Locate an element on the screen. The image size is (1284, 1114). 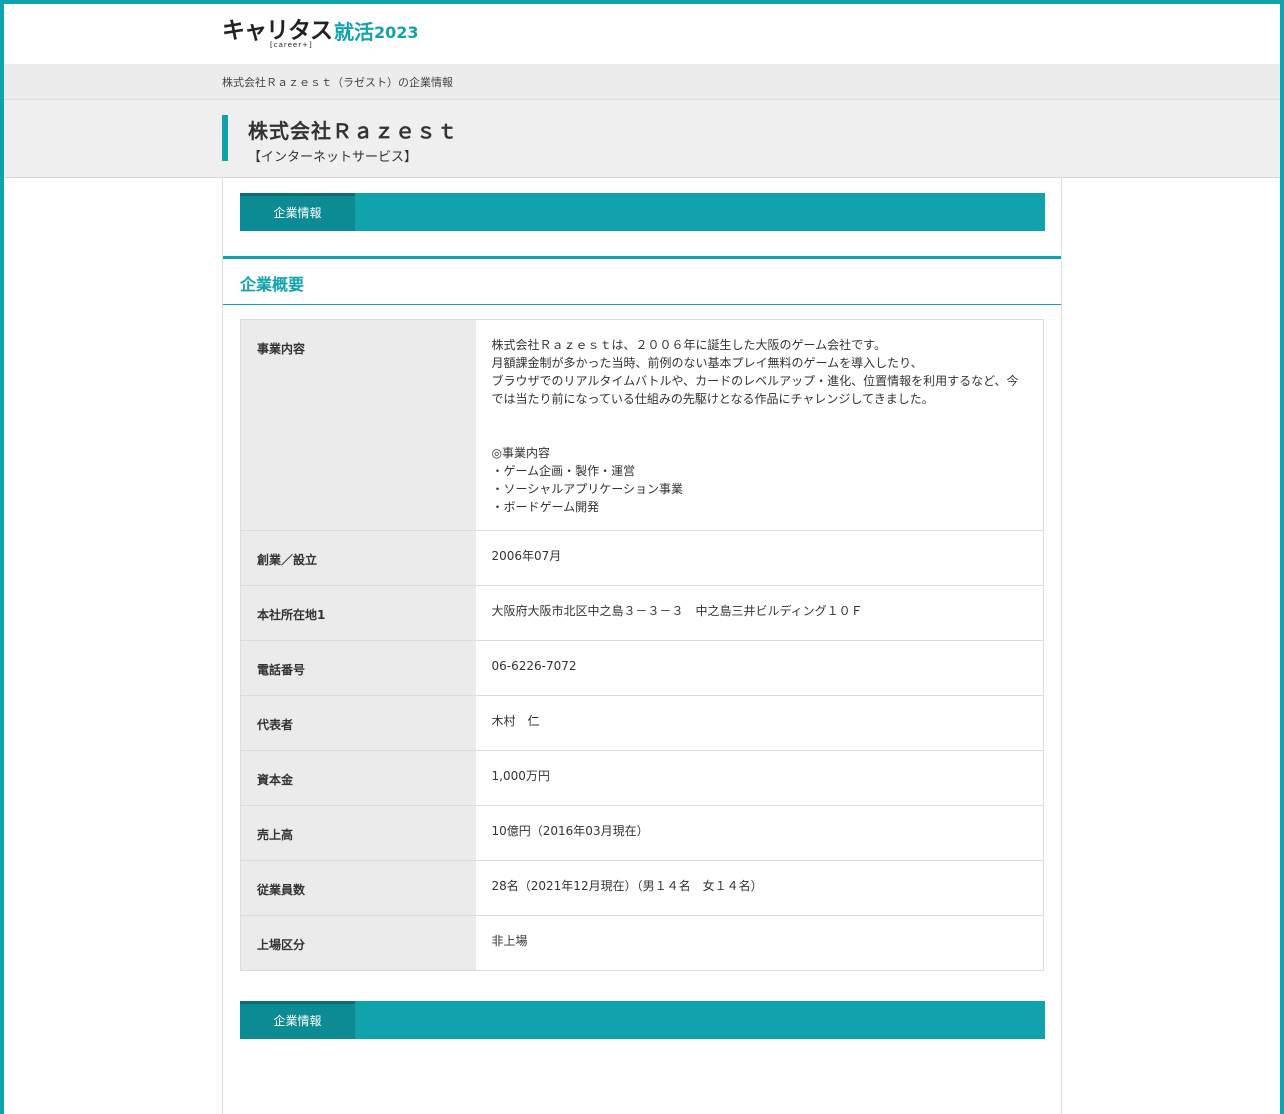
row-label: 事業内容 is located at coordinates (358, 425).